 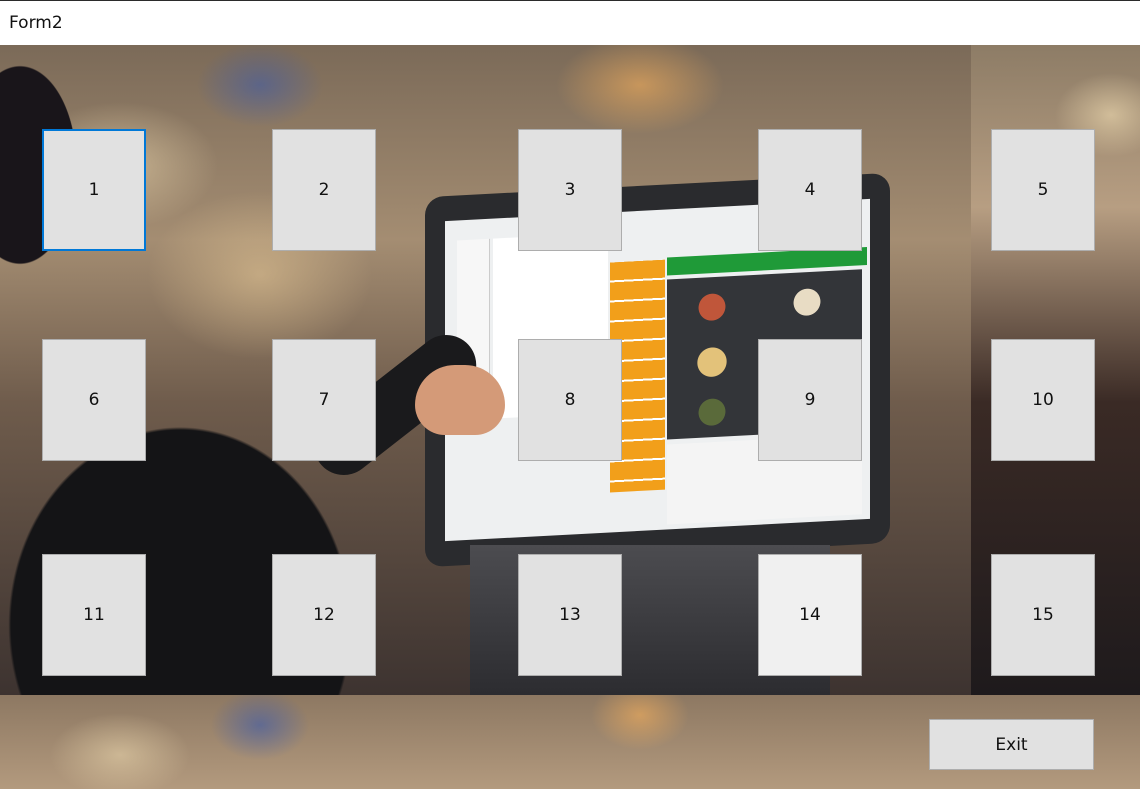 I want to click on table-button-3: 3, so click(x=570, y=190).